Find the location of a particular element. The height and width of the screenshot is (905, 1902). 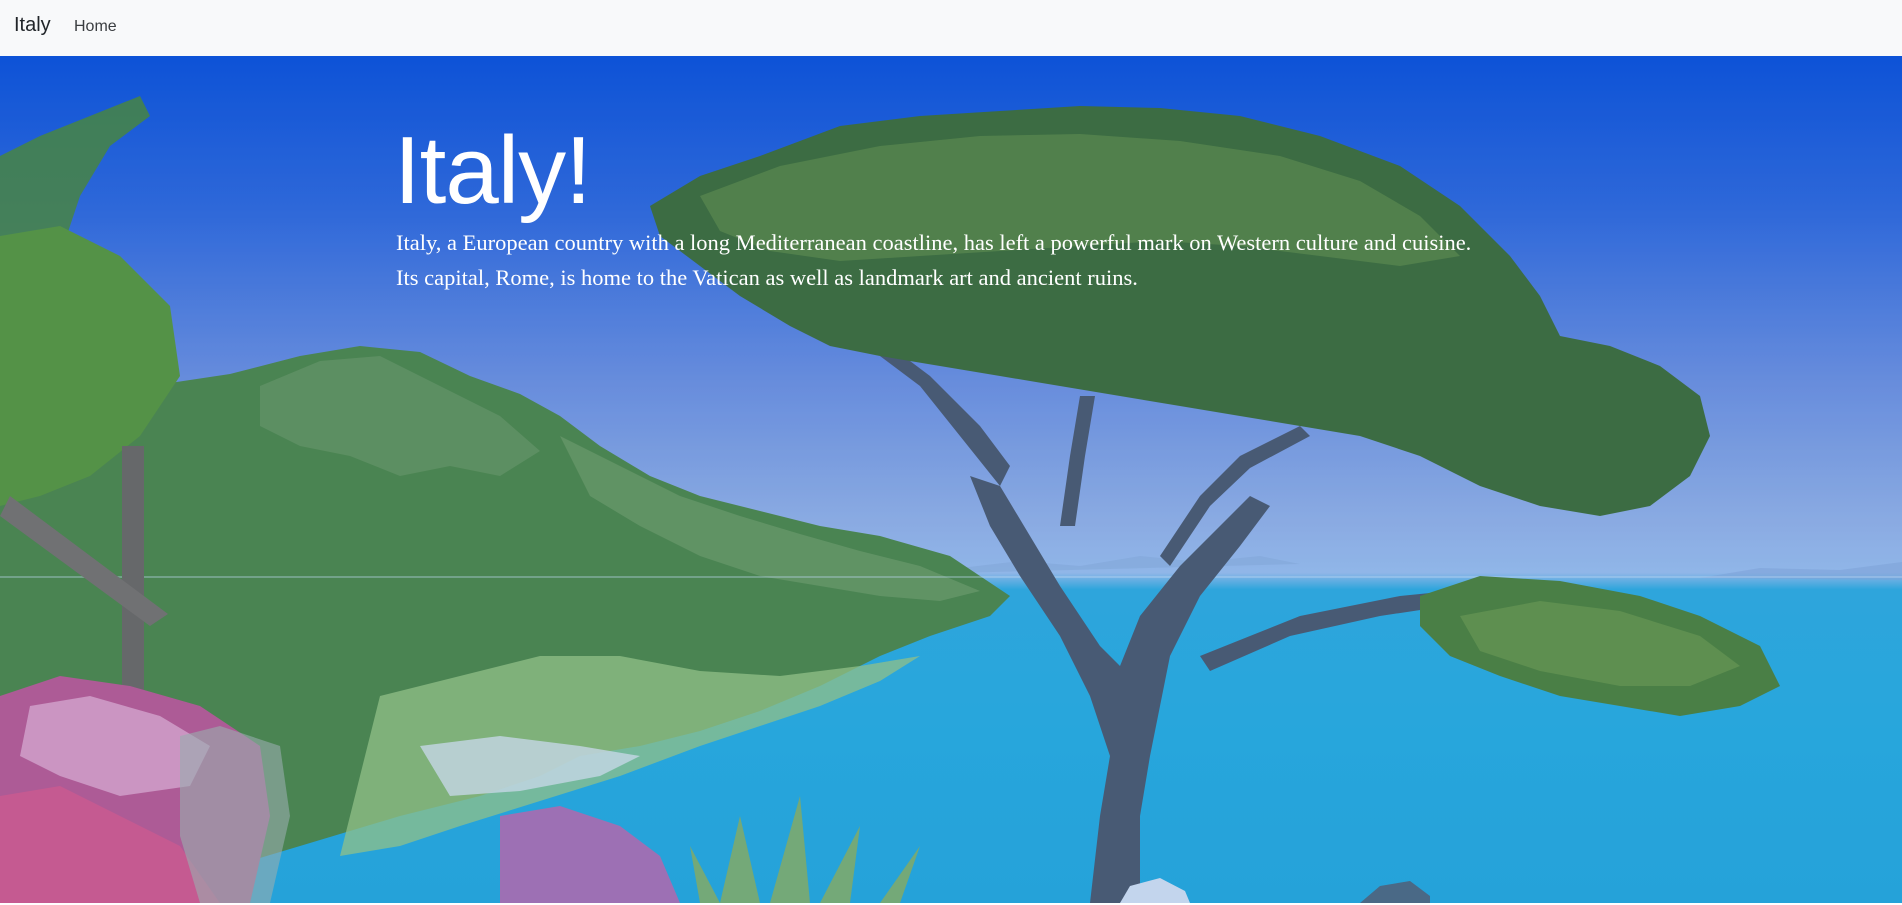

nav-link-home: Home is located at coordinates (95, 27).